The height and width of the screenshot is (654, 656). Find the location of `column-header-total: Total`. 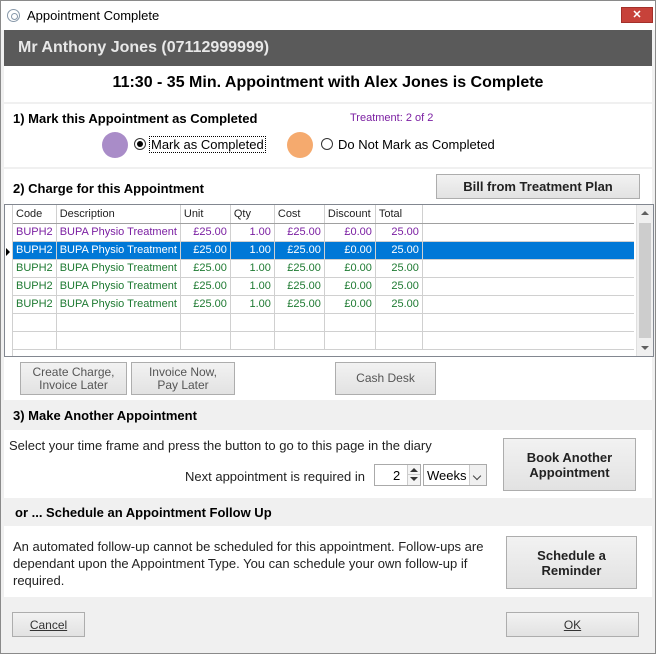

column-header-total: Total is located at coordinates (399, 214).